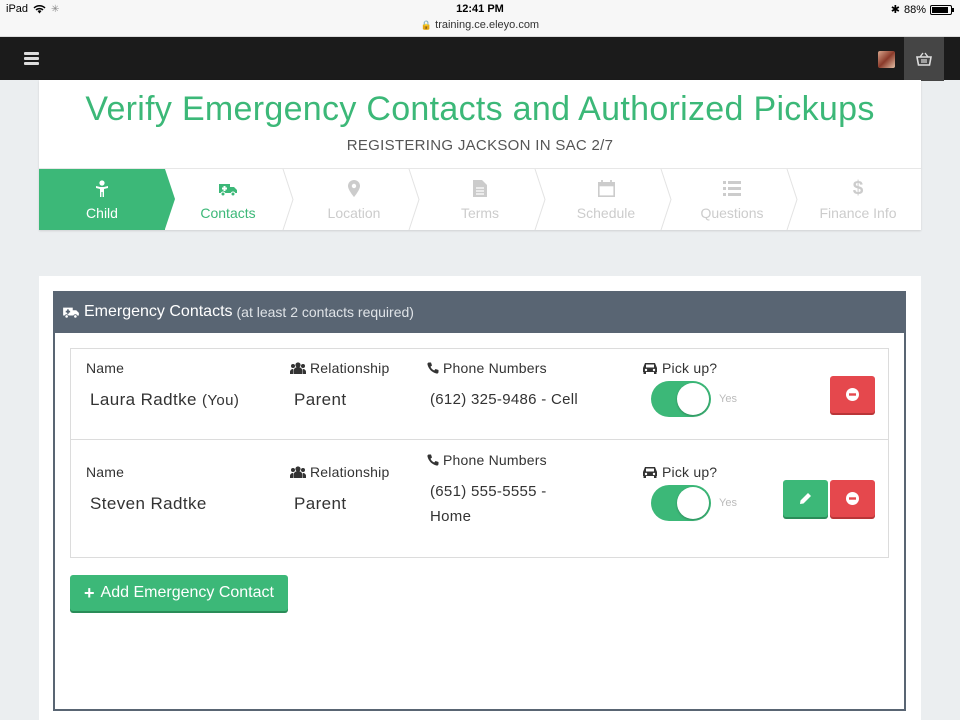  Describe the element at coordinates (187, 592) in the screenshot. I see `add-button-label: Add Emergency Contact` at that location.